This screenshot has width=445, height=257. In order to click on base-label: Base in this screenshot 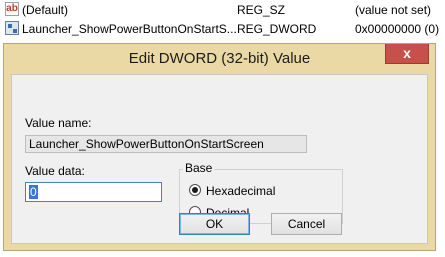, I will do `click(199, 168)`.